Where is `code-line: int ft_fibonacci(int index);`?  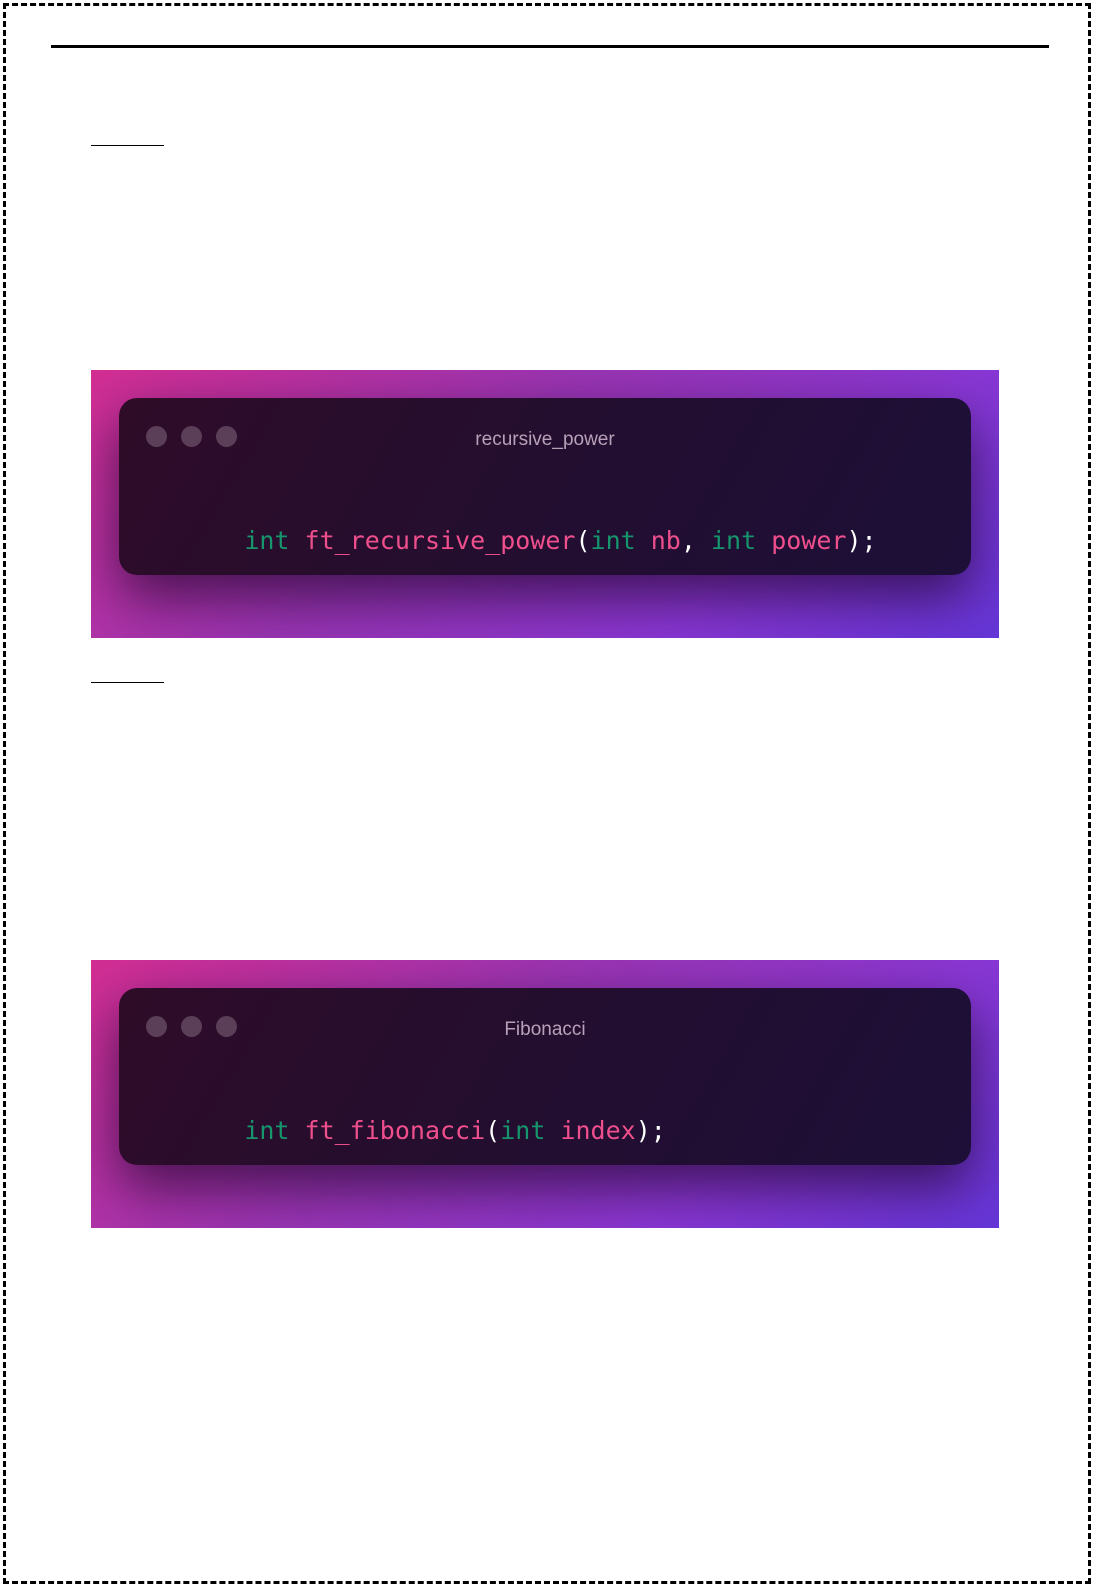 code-line: int ft_fibonacci(int index); is located at coordinates (410, 1130).